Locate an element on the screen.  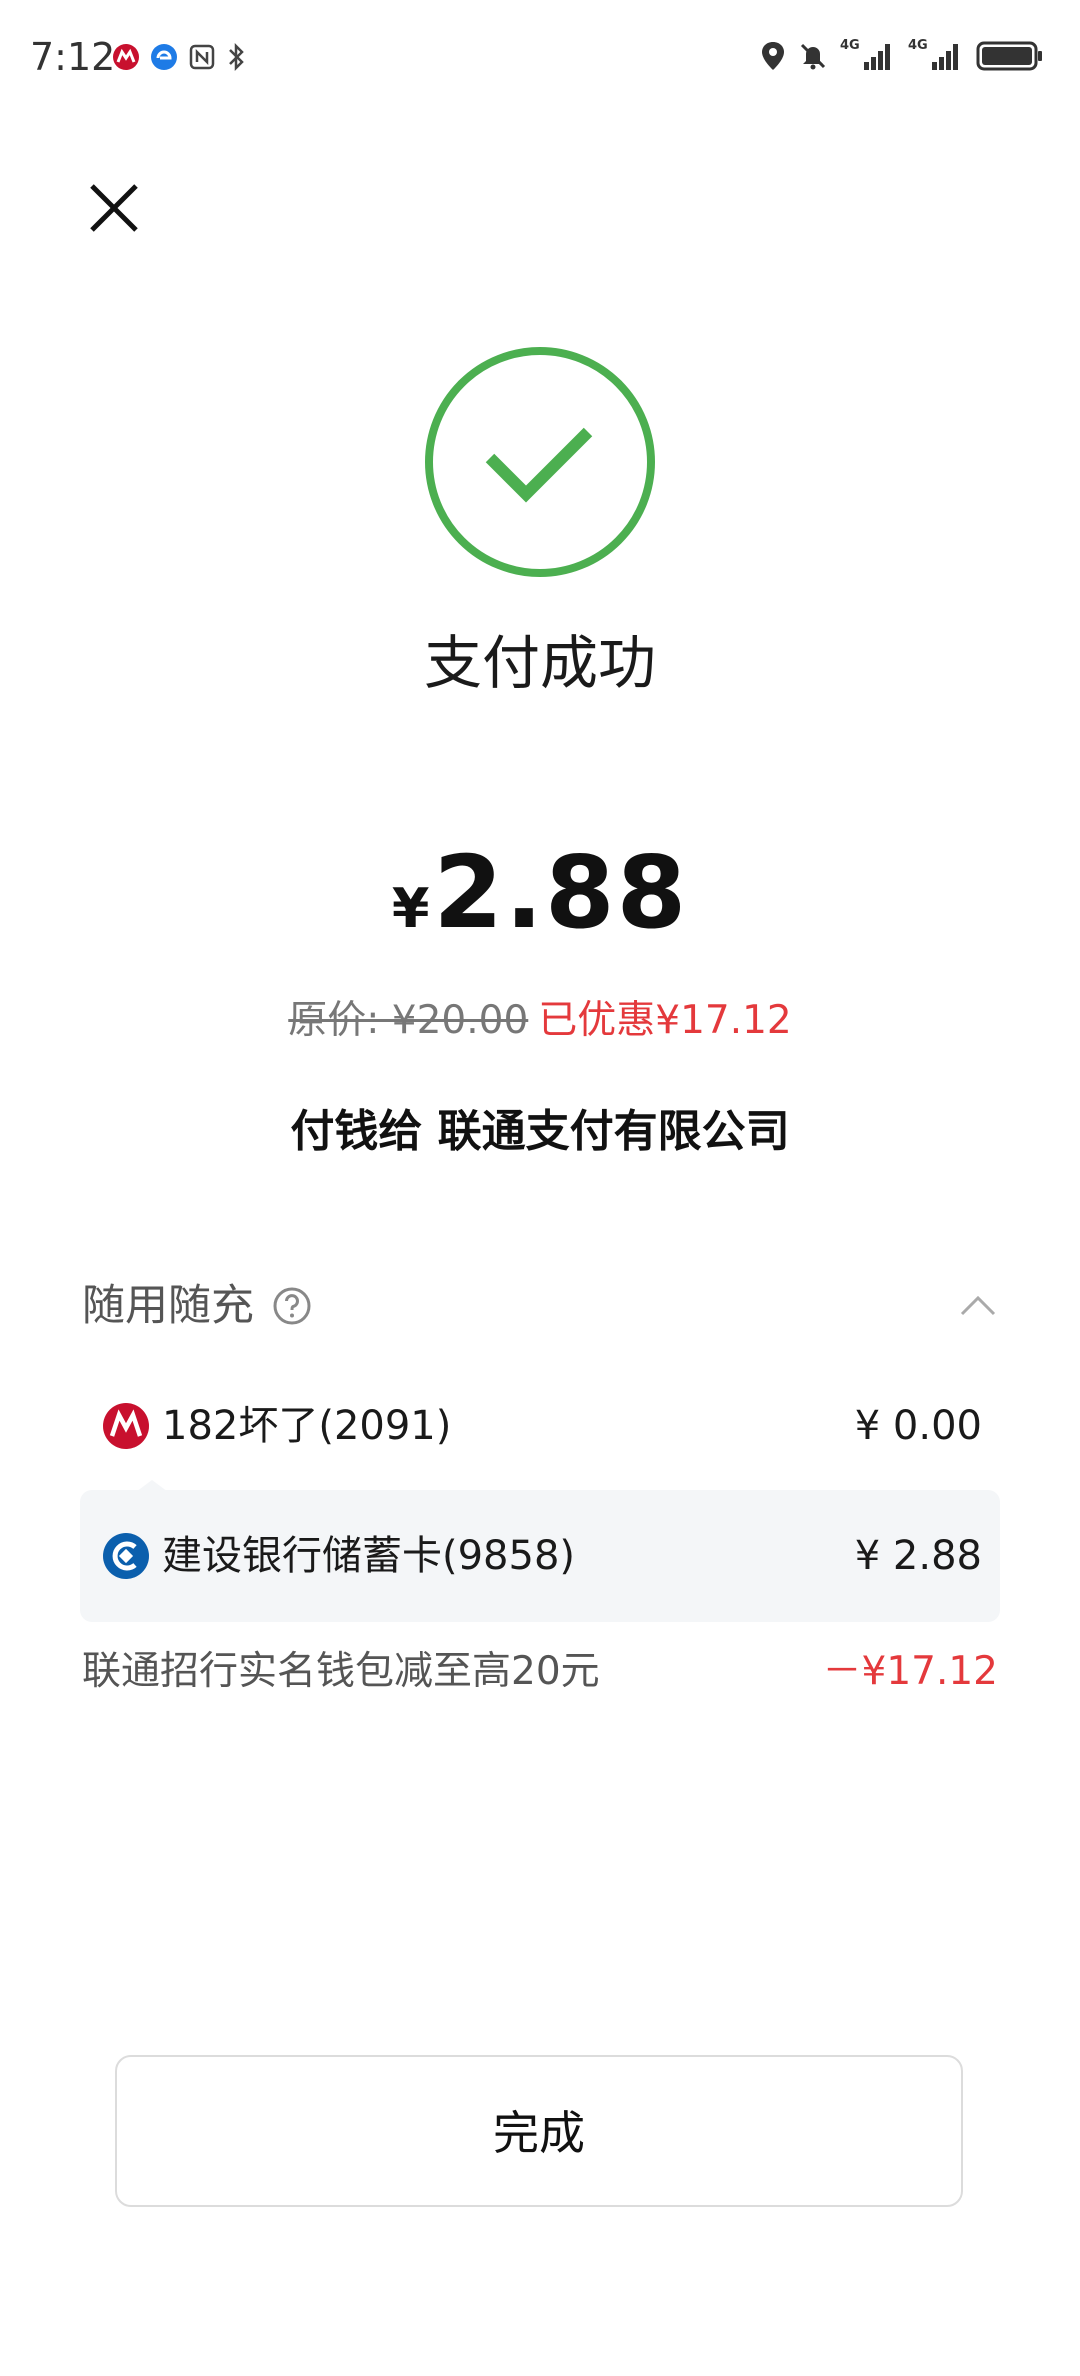
status-left-icons is located at coordinates (179, 57).